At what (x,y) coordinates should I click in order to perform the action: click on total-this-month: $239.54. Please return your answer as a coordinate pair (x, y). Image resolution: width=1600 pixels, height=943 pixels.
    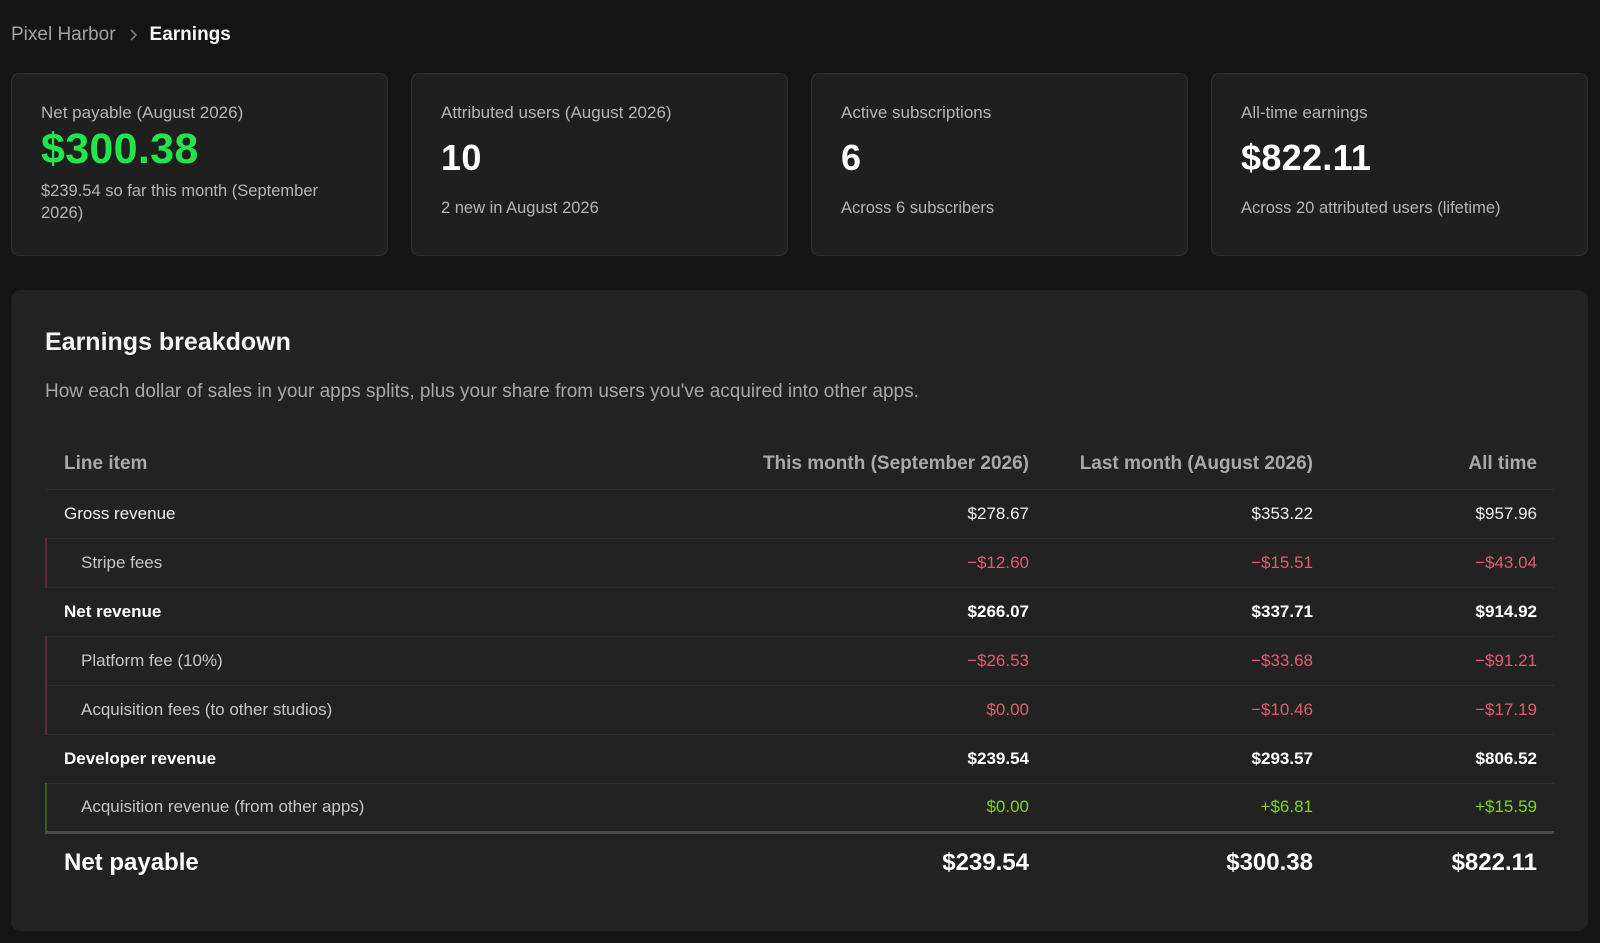
    Looking at the image, I should click on (985, 862).